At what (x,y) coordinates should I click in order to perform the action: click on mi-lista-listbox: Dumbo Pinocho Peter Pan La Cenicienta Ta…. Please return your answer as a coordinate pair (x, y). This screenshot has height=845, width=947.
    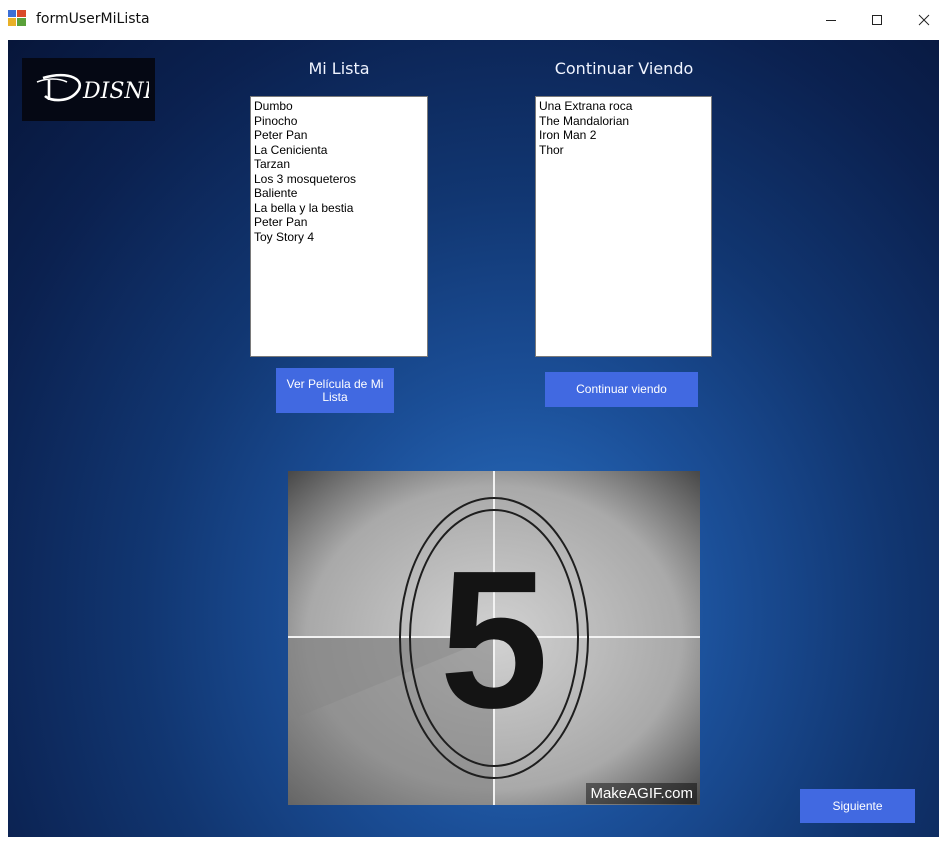
    Looking at the image, I should click on (339, 226).